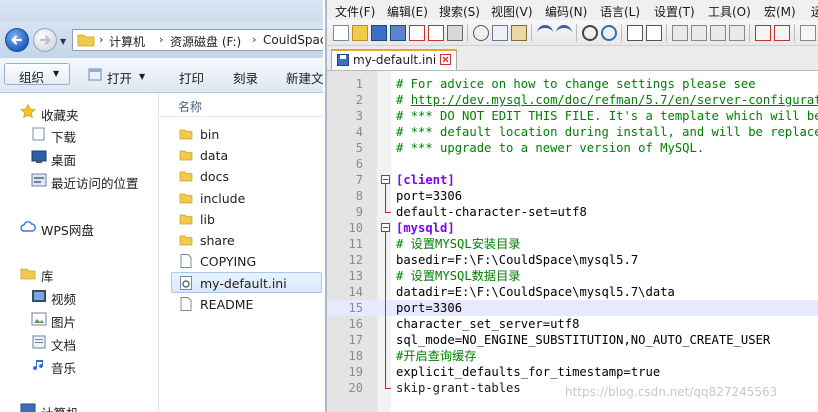  Describe the element at coordinates (429, 308) in the screenshot. I see `code-text: port=3306` at that location.